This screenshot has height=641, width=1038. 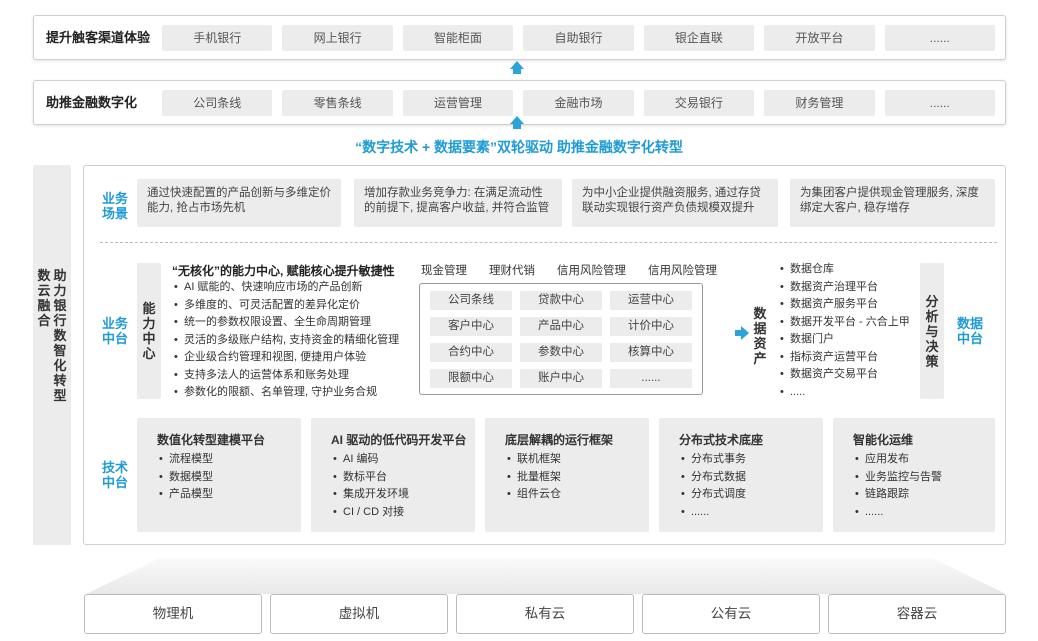 What do you see at coordinates (561, 352) in the screenshot?
I see `center-cell: 参数中心` at bounding box center [561, 352].